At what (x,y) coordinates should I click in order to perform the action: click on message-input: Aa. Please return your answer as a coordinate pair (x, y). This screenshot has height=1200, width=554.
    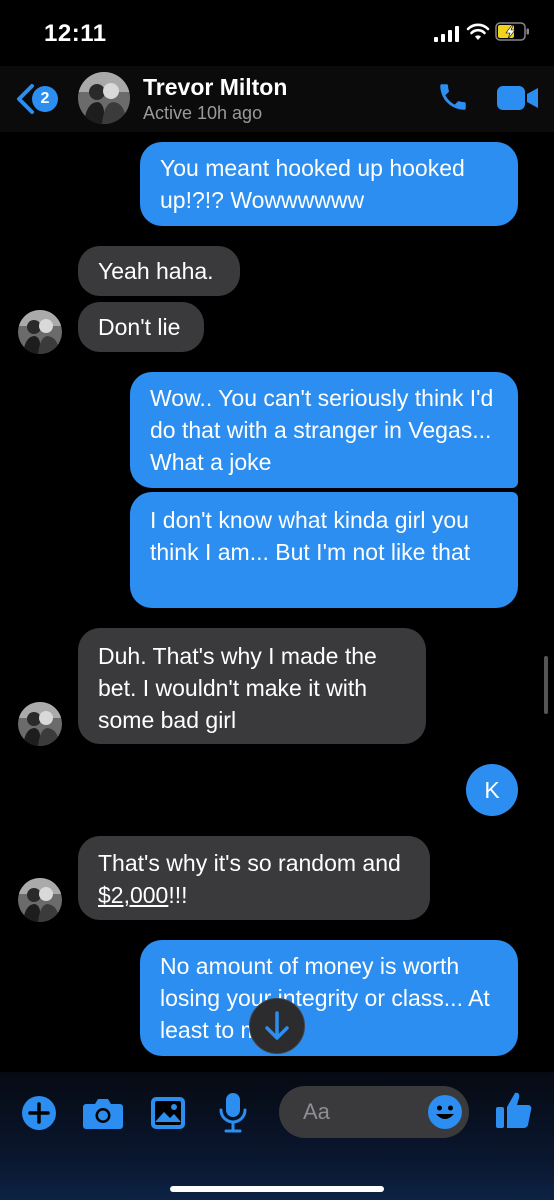
    Looking at the image, I should click on (374, 1112).